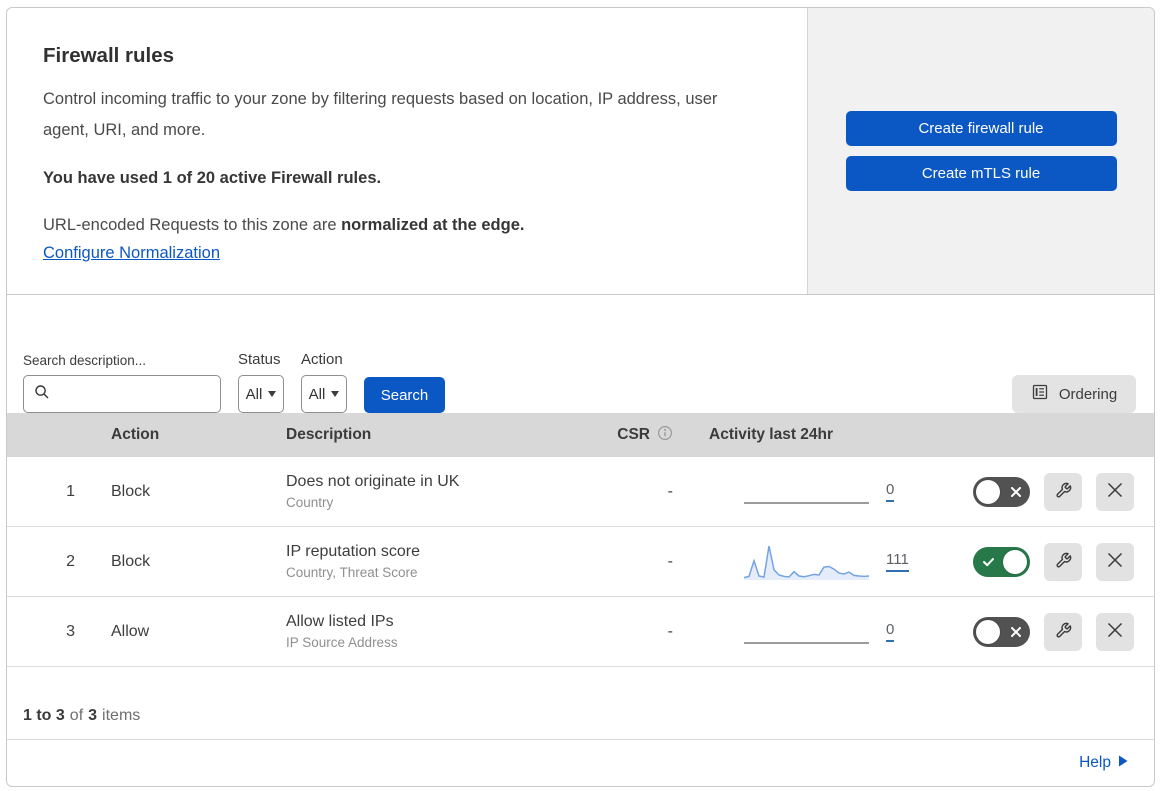 The image size is (1161, 791). Describe the element at coordinates (352, 572) in the screenshot. I see `rule-fields: Country, Threat Score` at that location.